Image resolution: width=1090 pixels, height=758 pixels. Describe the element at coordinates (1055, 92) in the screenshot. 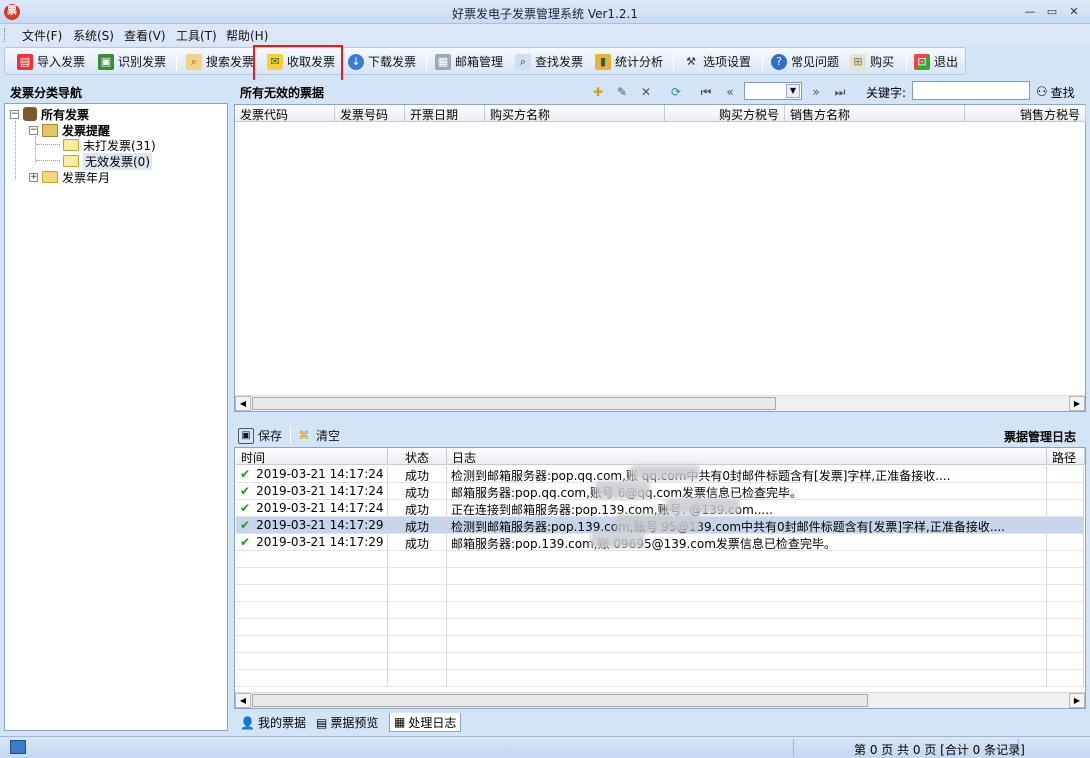

I see `find-button: ⚇ 查找` at that location.